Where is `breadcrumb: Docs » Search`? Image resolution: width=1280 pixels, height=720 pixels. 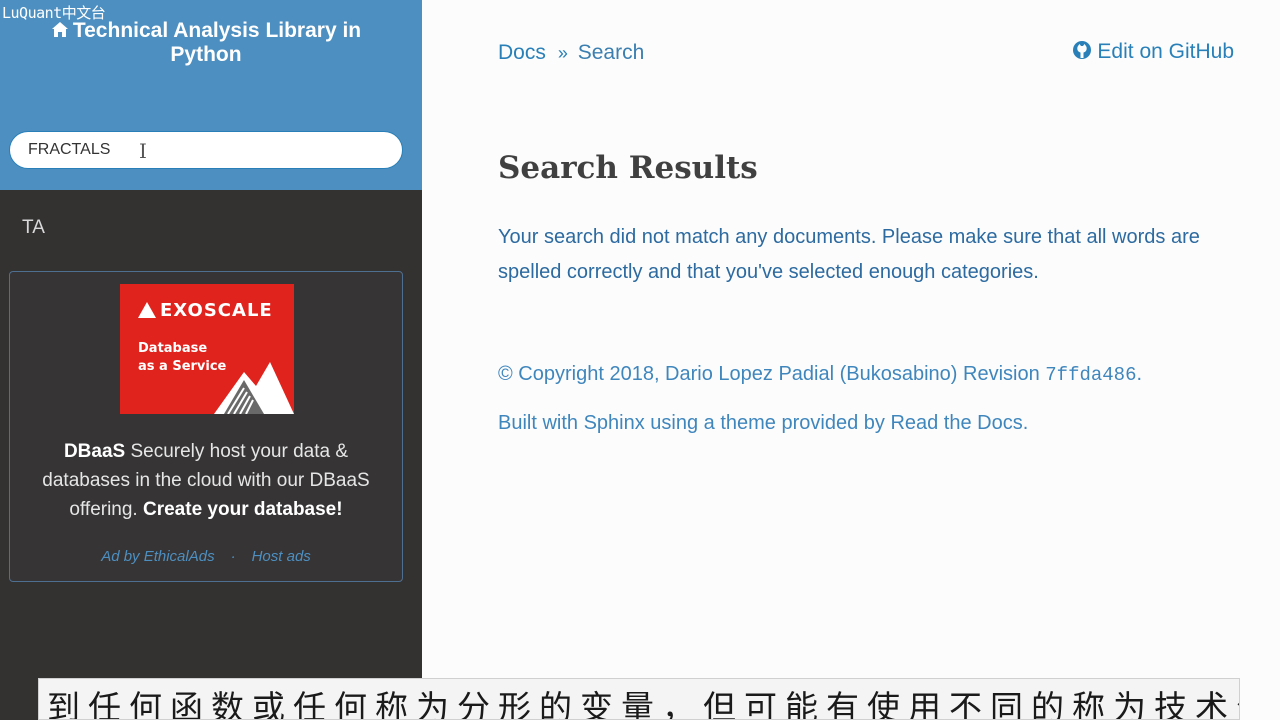 breadcrumb: Docs » Search is located at coordinates (571, 53).